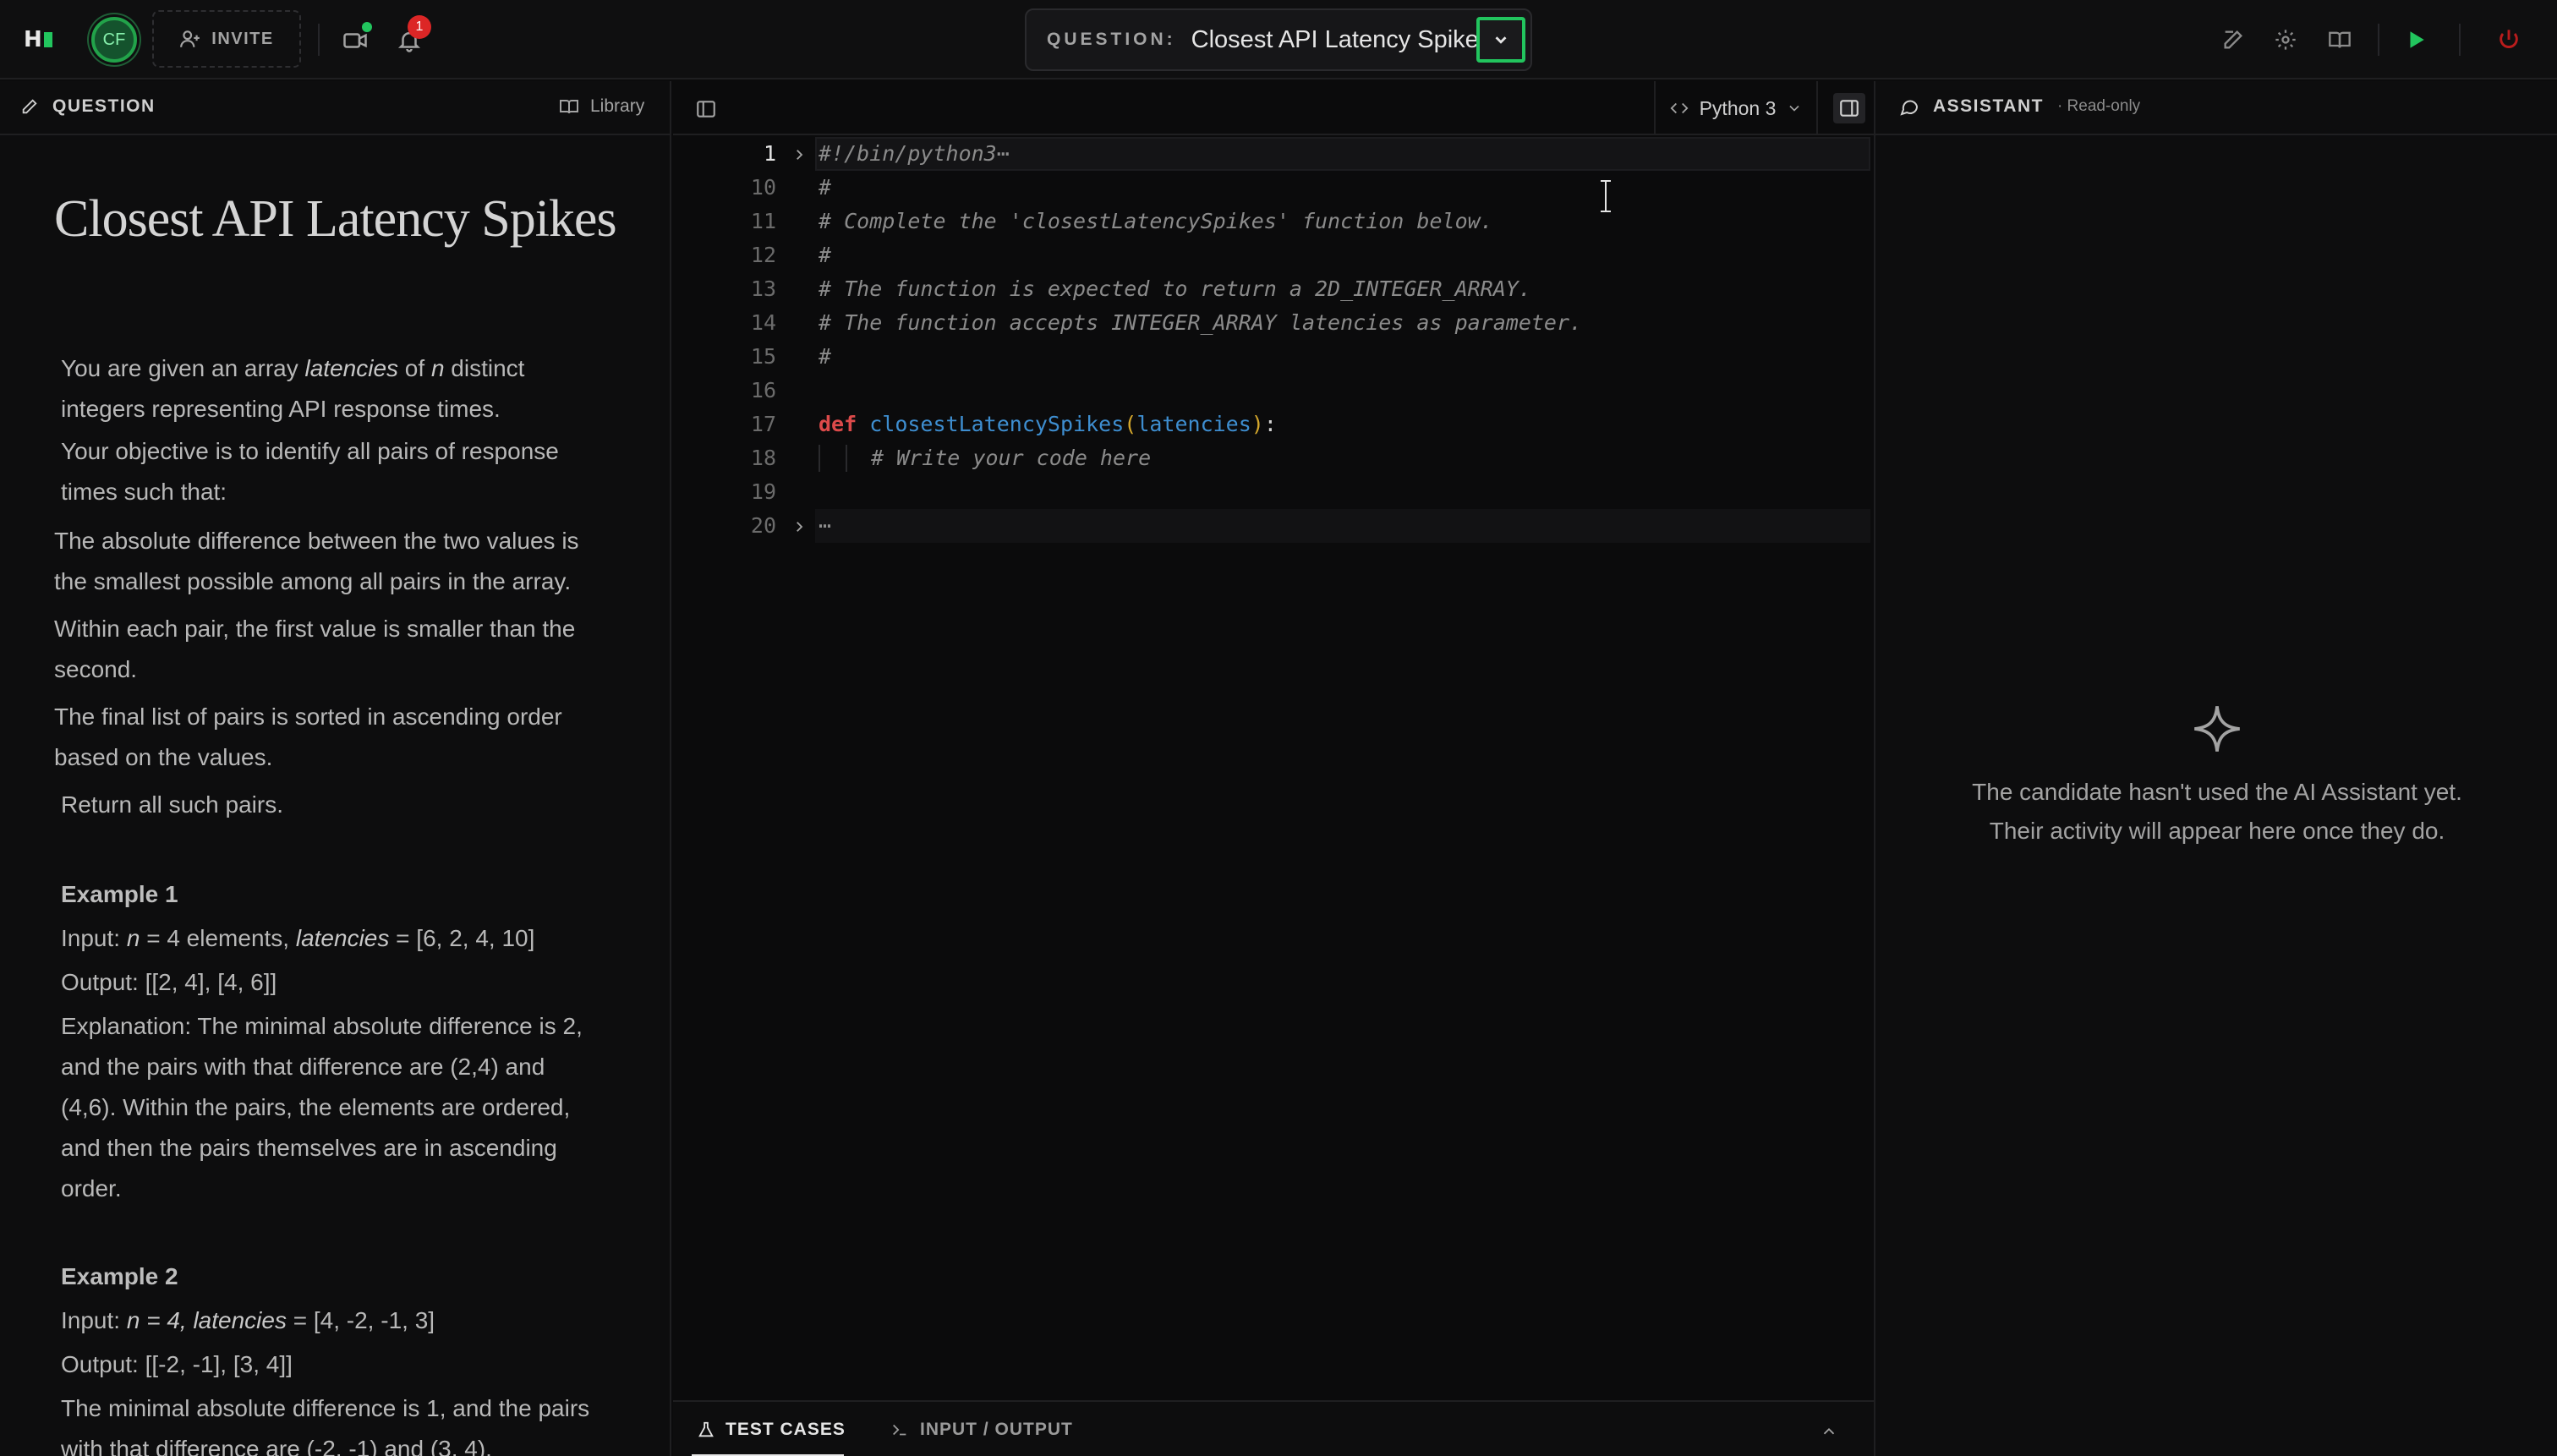 The height and width of the screenshot is (1456, 2557). Describe the element at coordinates (2415, 39) in the screenshot. I see `run-button` at that location.